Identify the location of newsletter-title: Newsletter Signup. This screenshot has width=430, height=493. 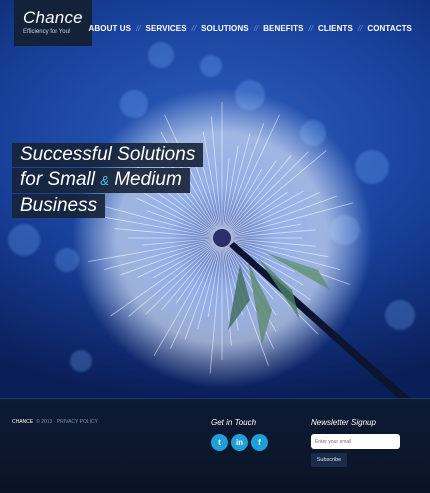
(343, 422).